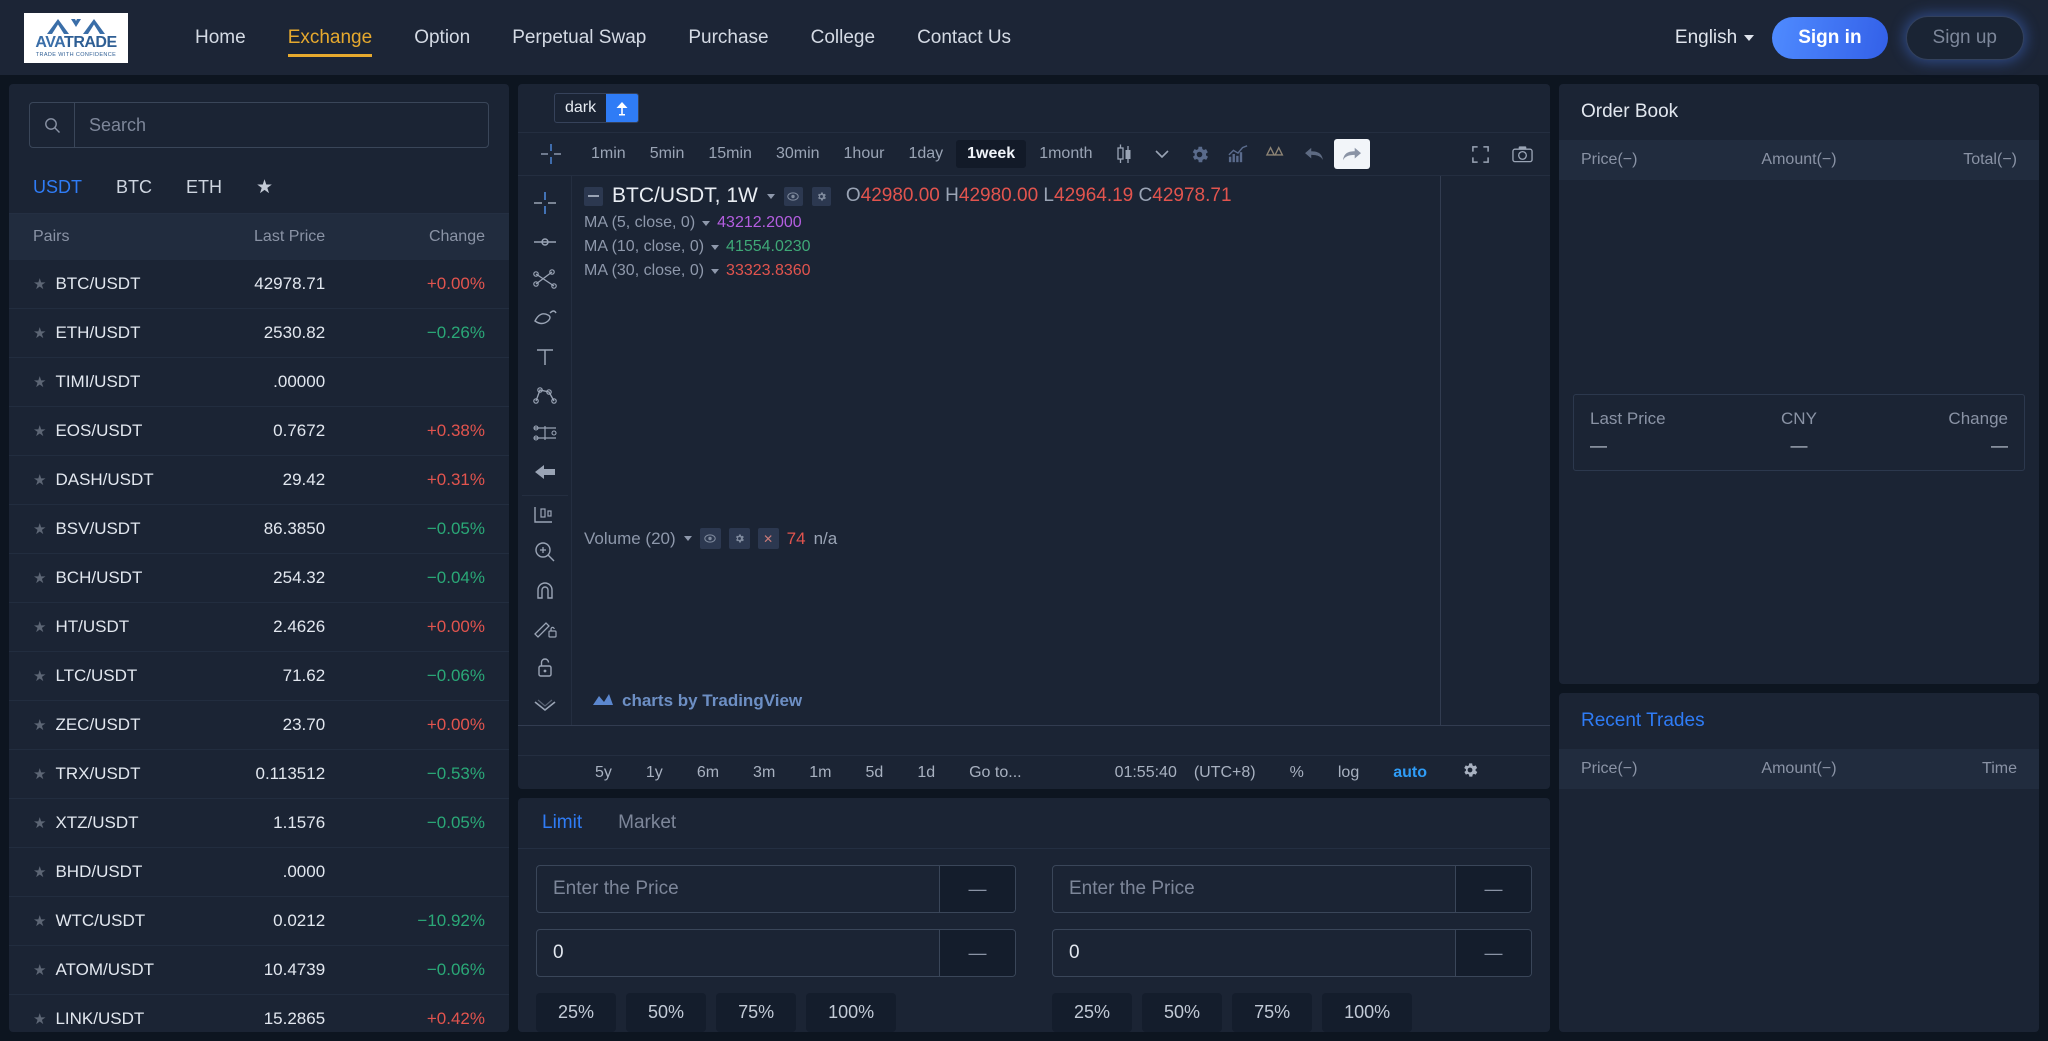 The height and width of the screenshot is (1041, 2048). Describe the element at coordinates (545, 706) in the screenshot. I see `collapse-toolbar-icon` at that location.